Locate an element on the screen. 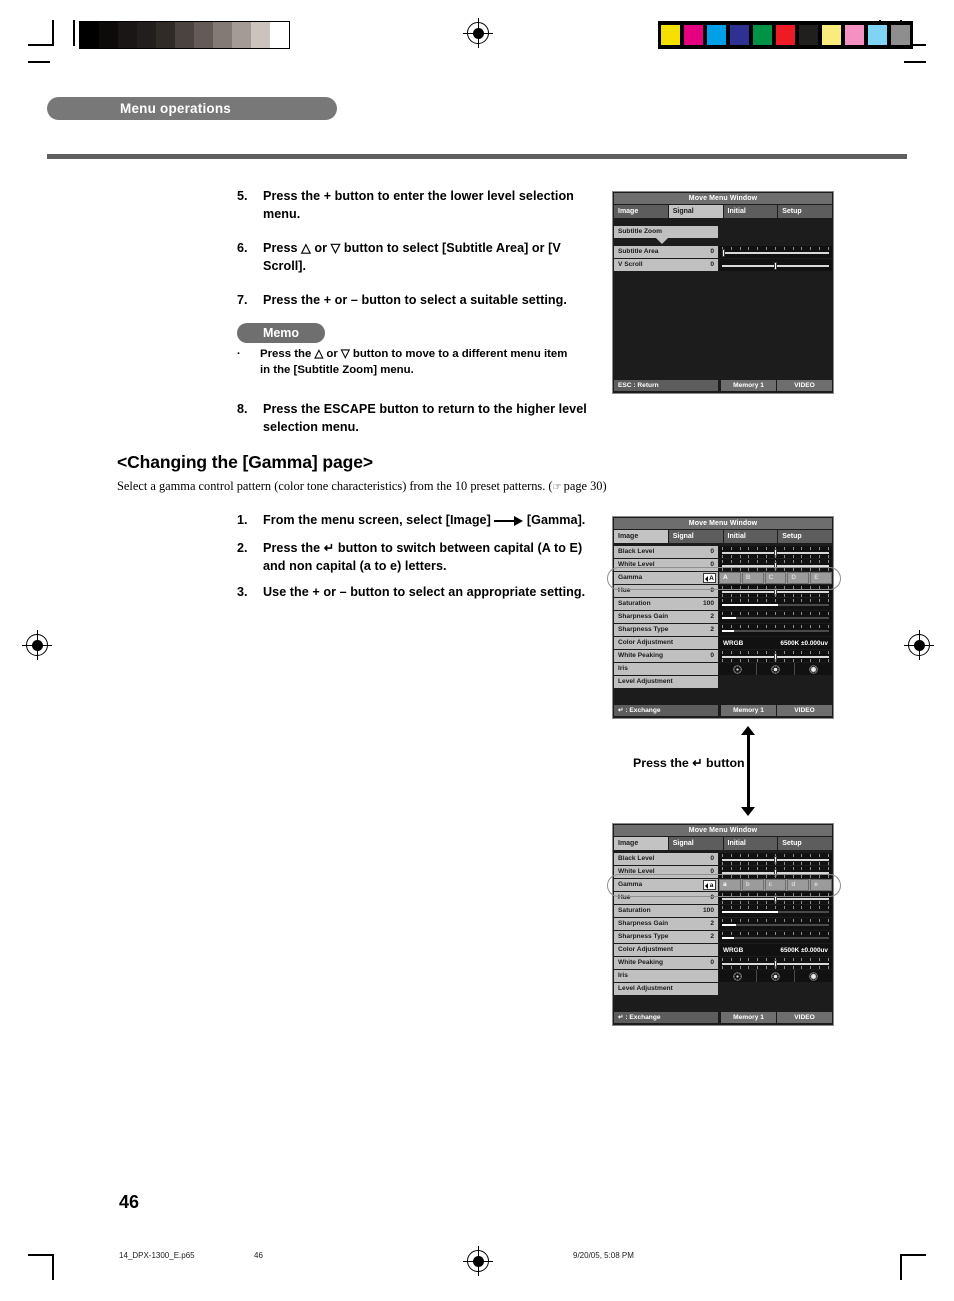 This screenshot has width=954, height=1301. gamma-value-box: a is located at coordinates (709, 885).